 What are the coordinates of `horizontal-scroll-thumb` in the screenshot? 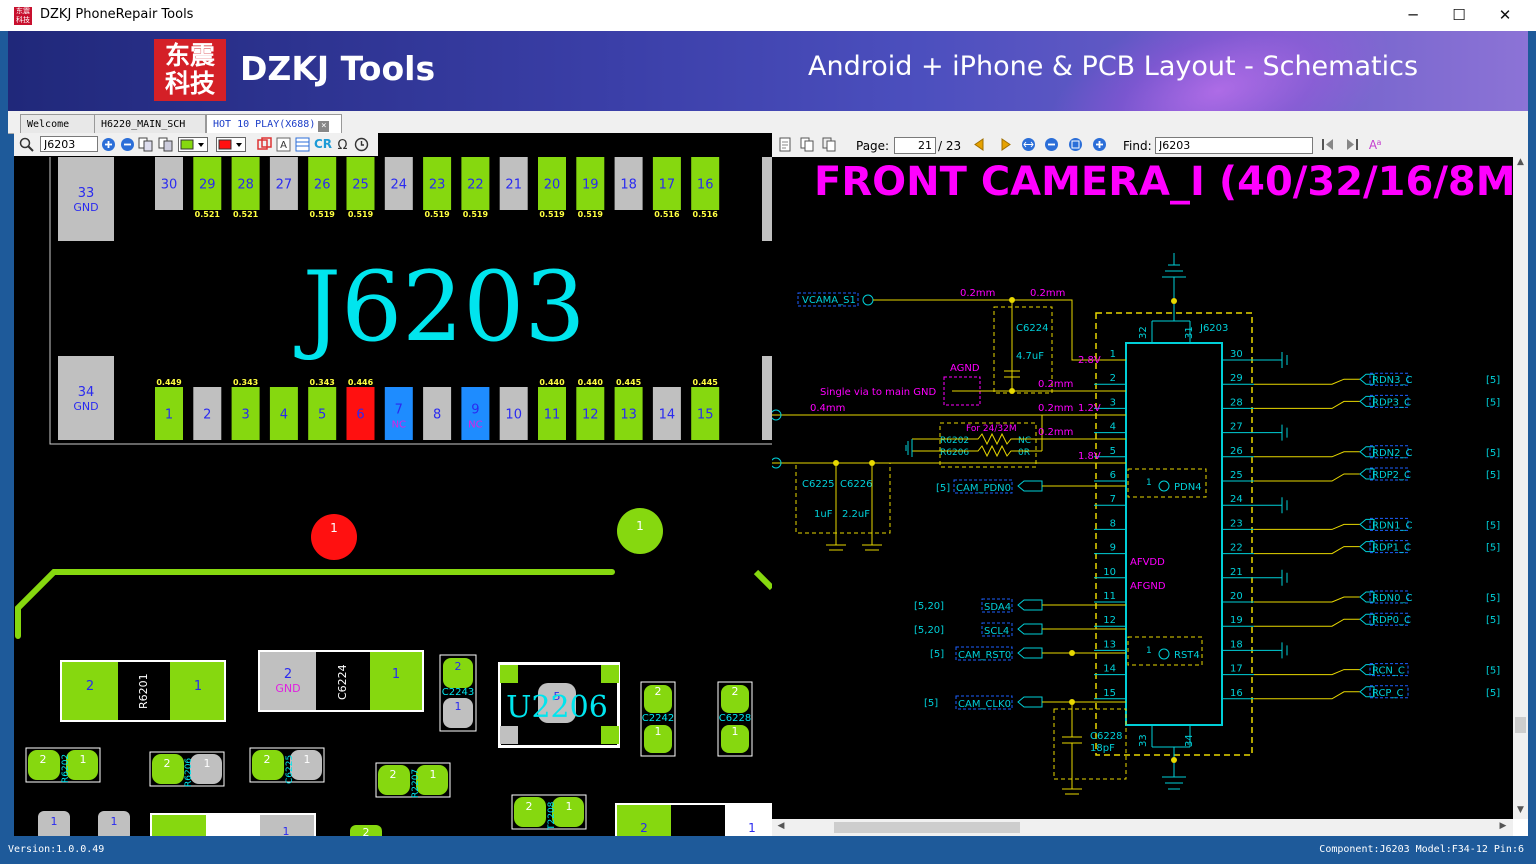 It's located at (927, 827).